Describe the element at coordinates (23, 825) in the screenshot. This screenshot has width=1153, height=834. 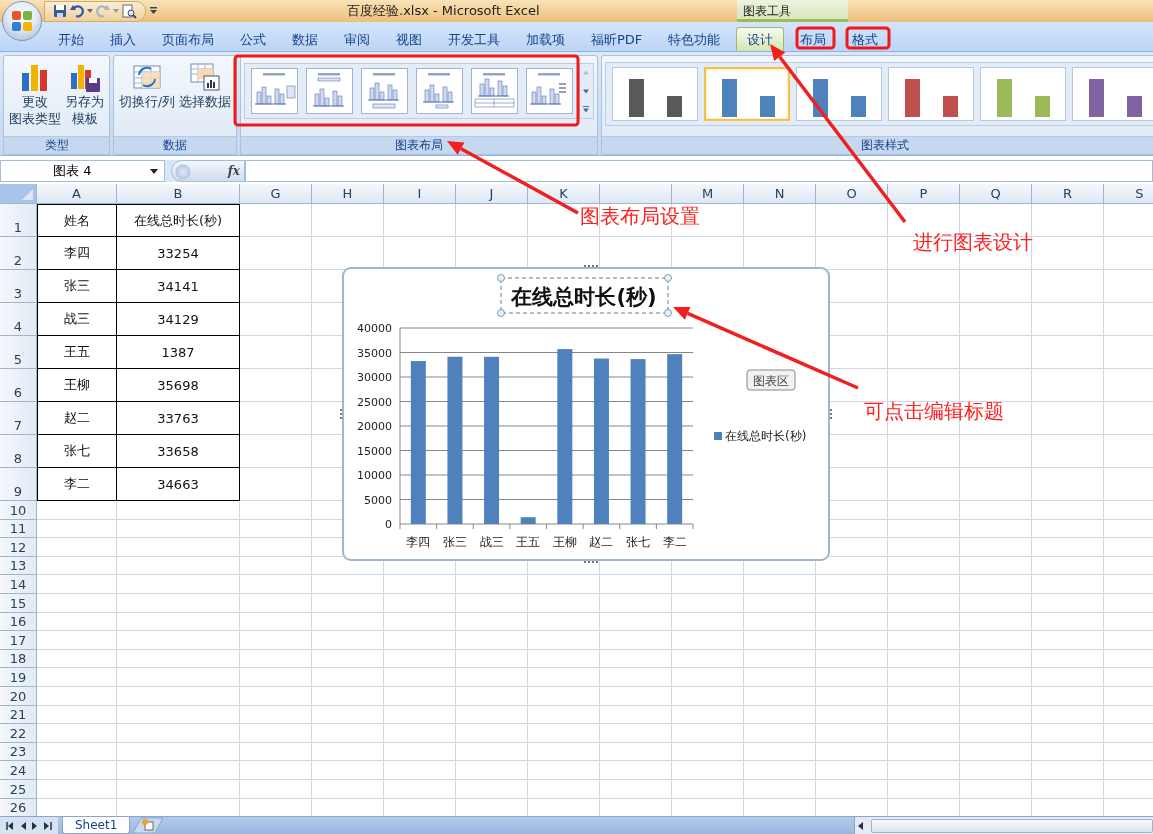
I see `previous-sheet-icon` at that location.